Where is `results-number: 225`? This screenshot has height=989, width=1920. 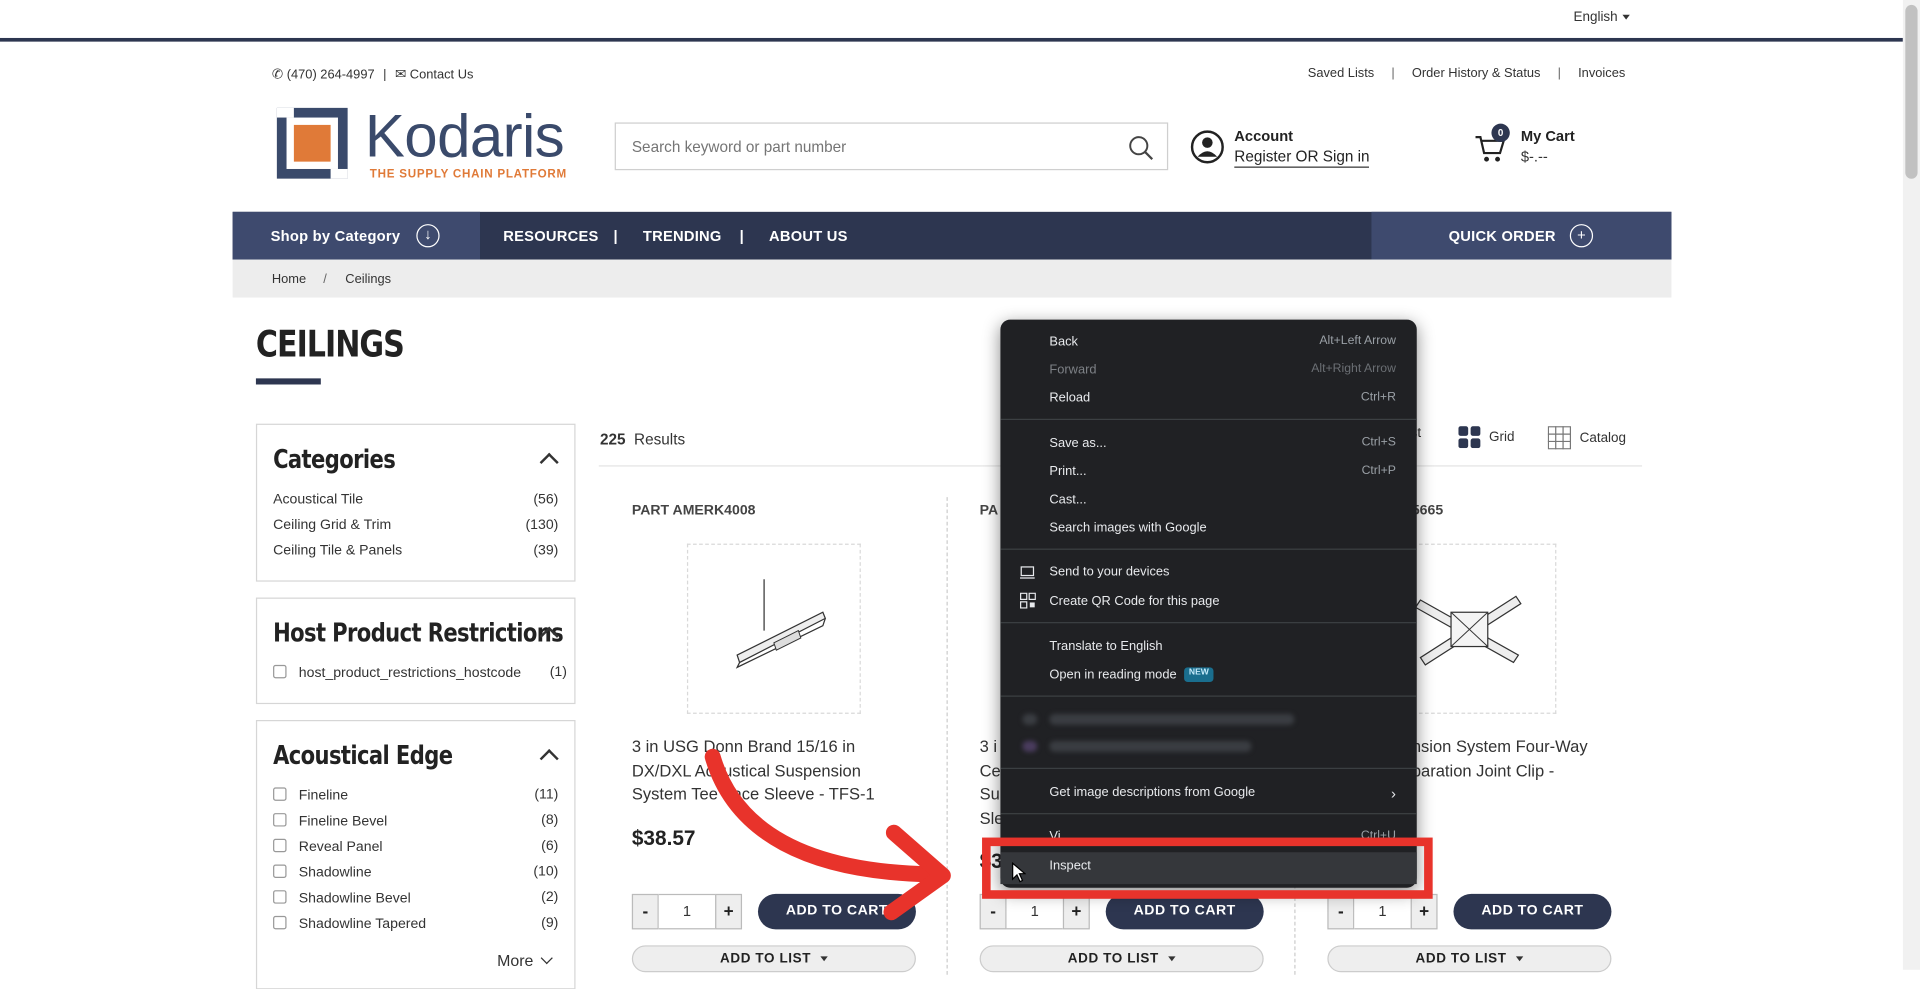
results-number: 225 is located at coordinates (613, 440).